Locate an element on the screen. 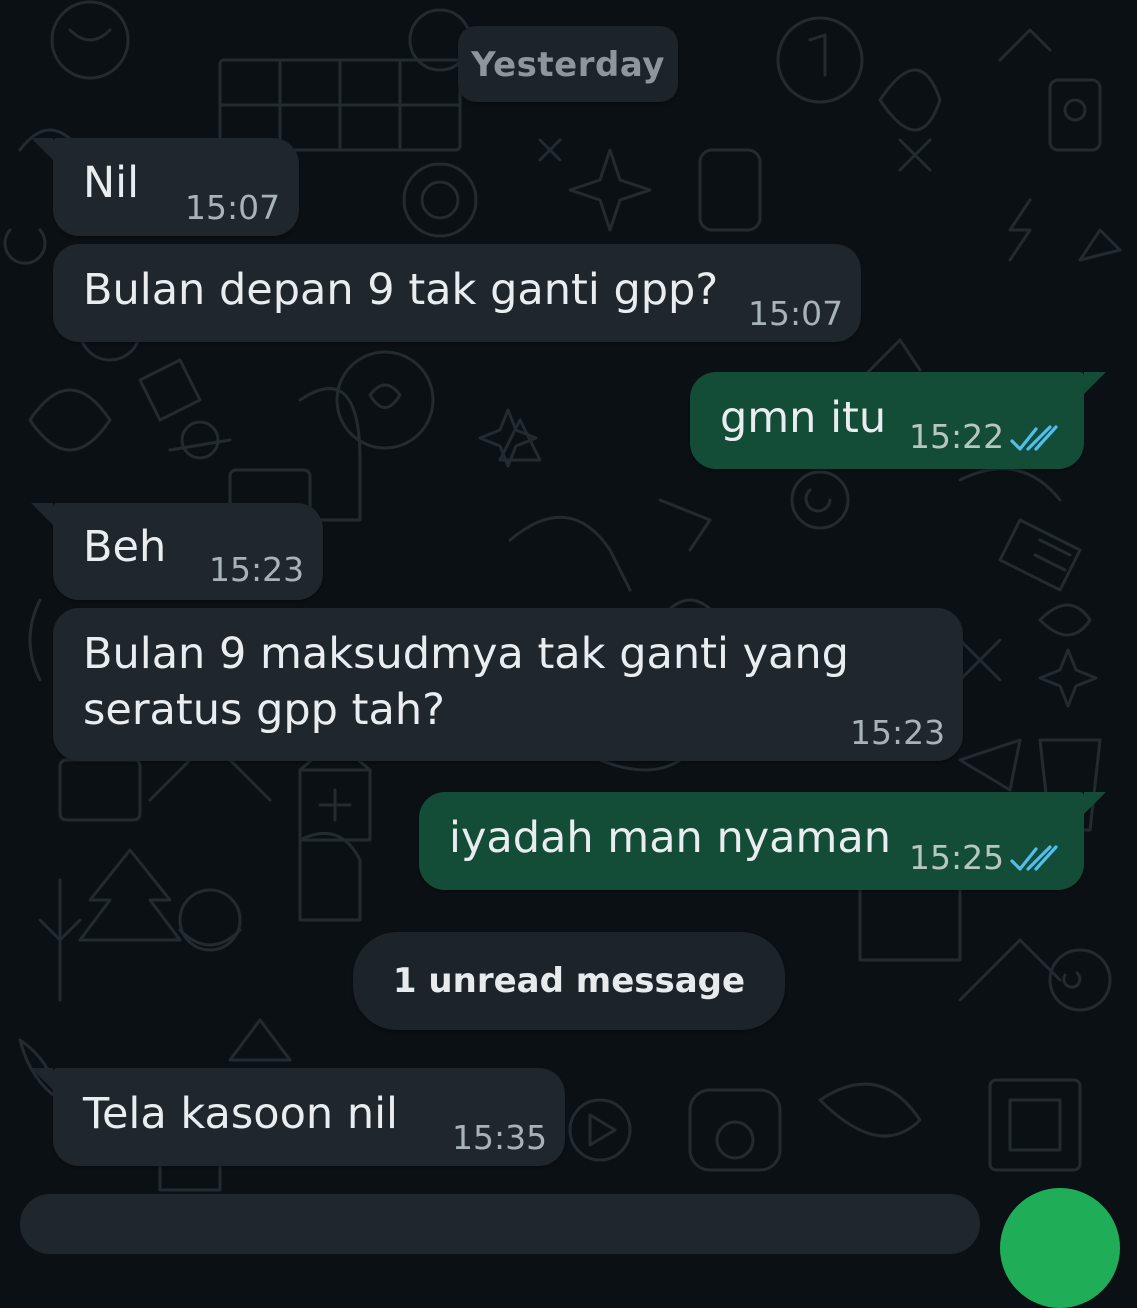 This screenshot has height=1308, width=1137. message-timestamp: 15:22 is located at coordinates (957, 436).